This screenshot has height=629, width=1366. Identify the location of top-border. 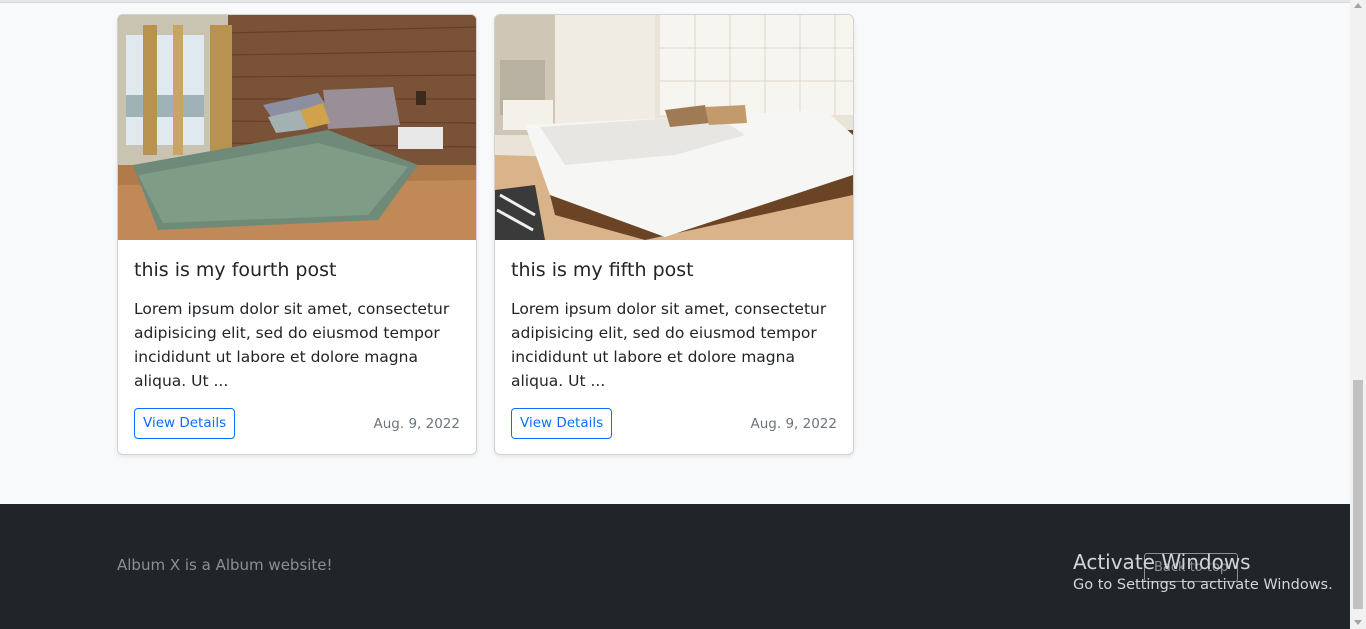
(675, 1).